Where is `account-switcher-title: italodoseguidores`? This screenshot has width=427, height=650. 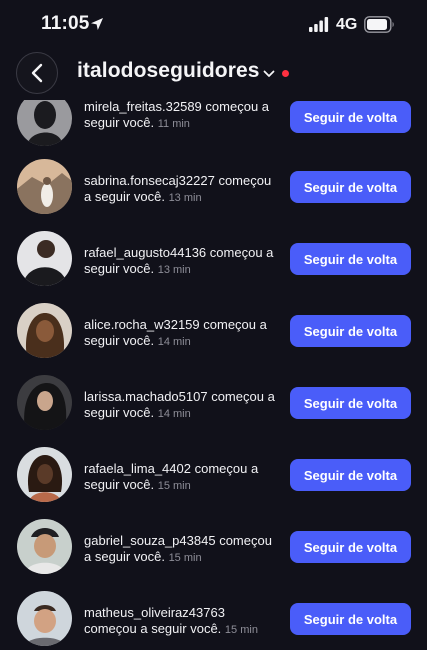
account-switcher-title: italodoseguidores is located at coordinates (168, 71).